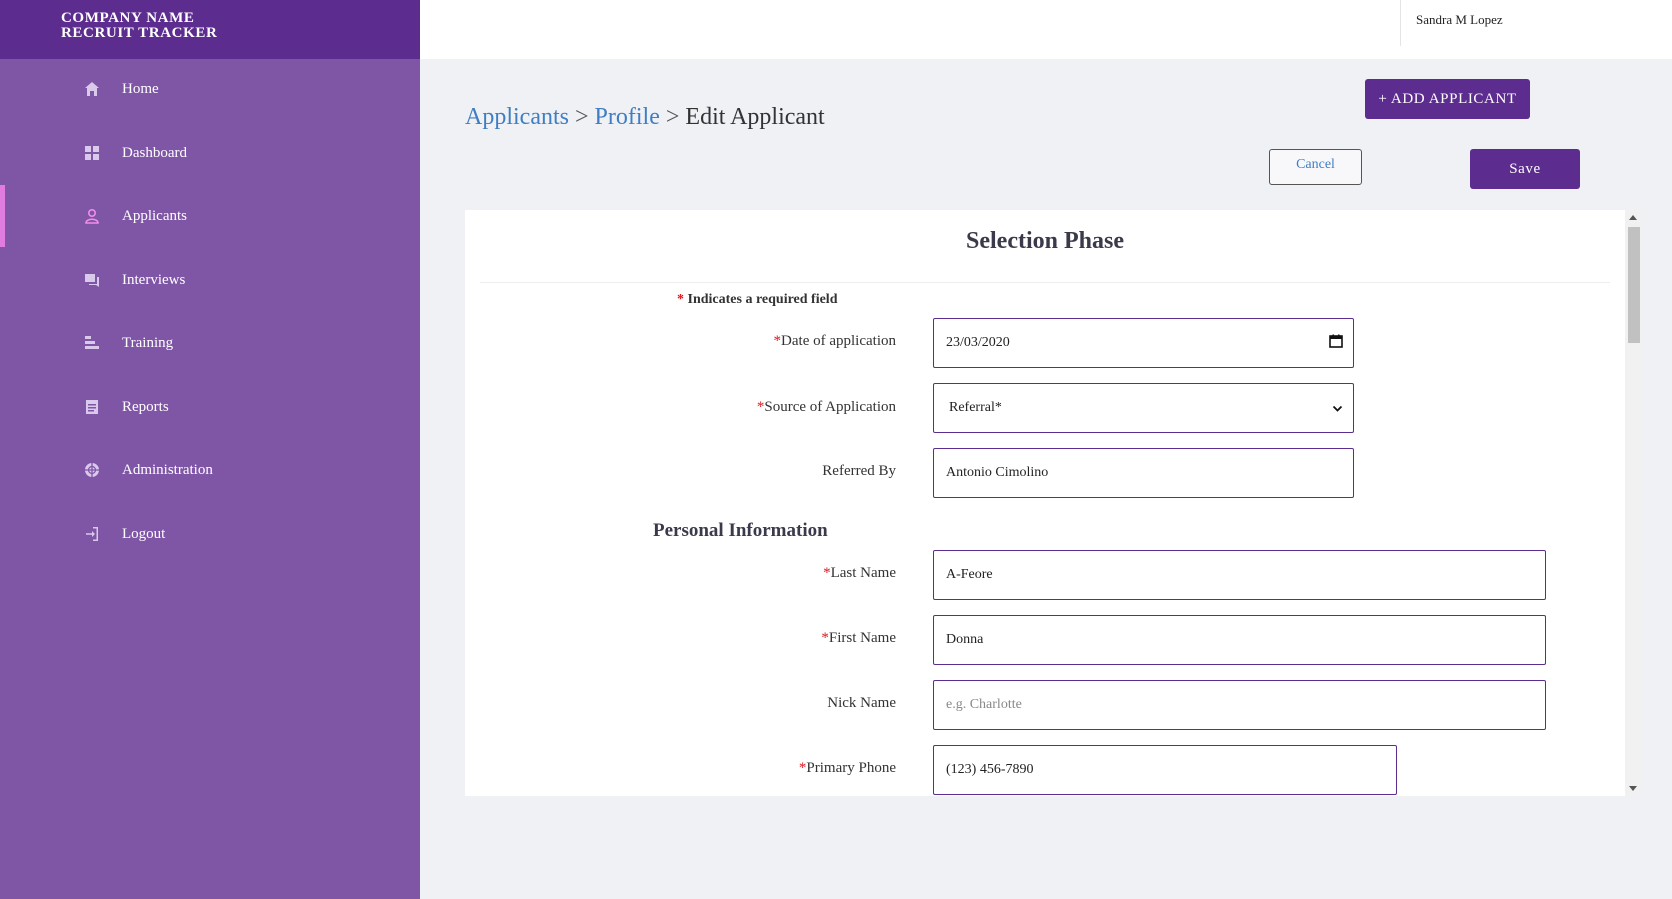  I want to click on sidebar-item-label: Interviews, so click(154, 279).